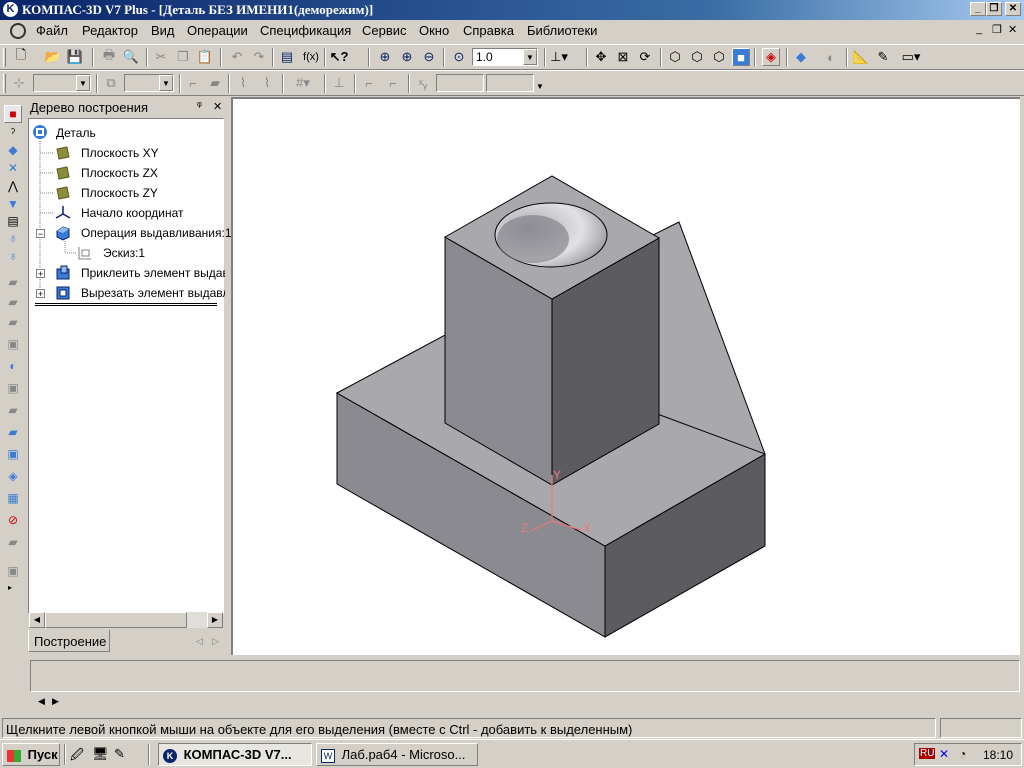  What do you see at coordinates (1013, 9) in the screenshot?
I see `close-button: ✕` at bounding box center [1013, 9].